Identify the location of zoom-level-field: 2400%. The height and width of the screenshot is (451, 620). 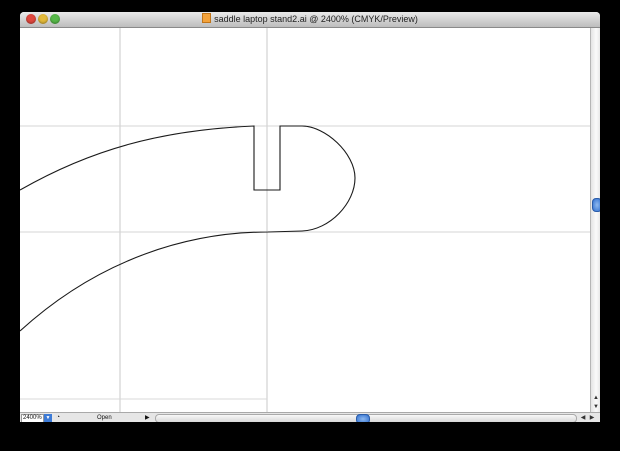
(32, 418).